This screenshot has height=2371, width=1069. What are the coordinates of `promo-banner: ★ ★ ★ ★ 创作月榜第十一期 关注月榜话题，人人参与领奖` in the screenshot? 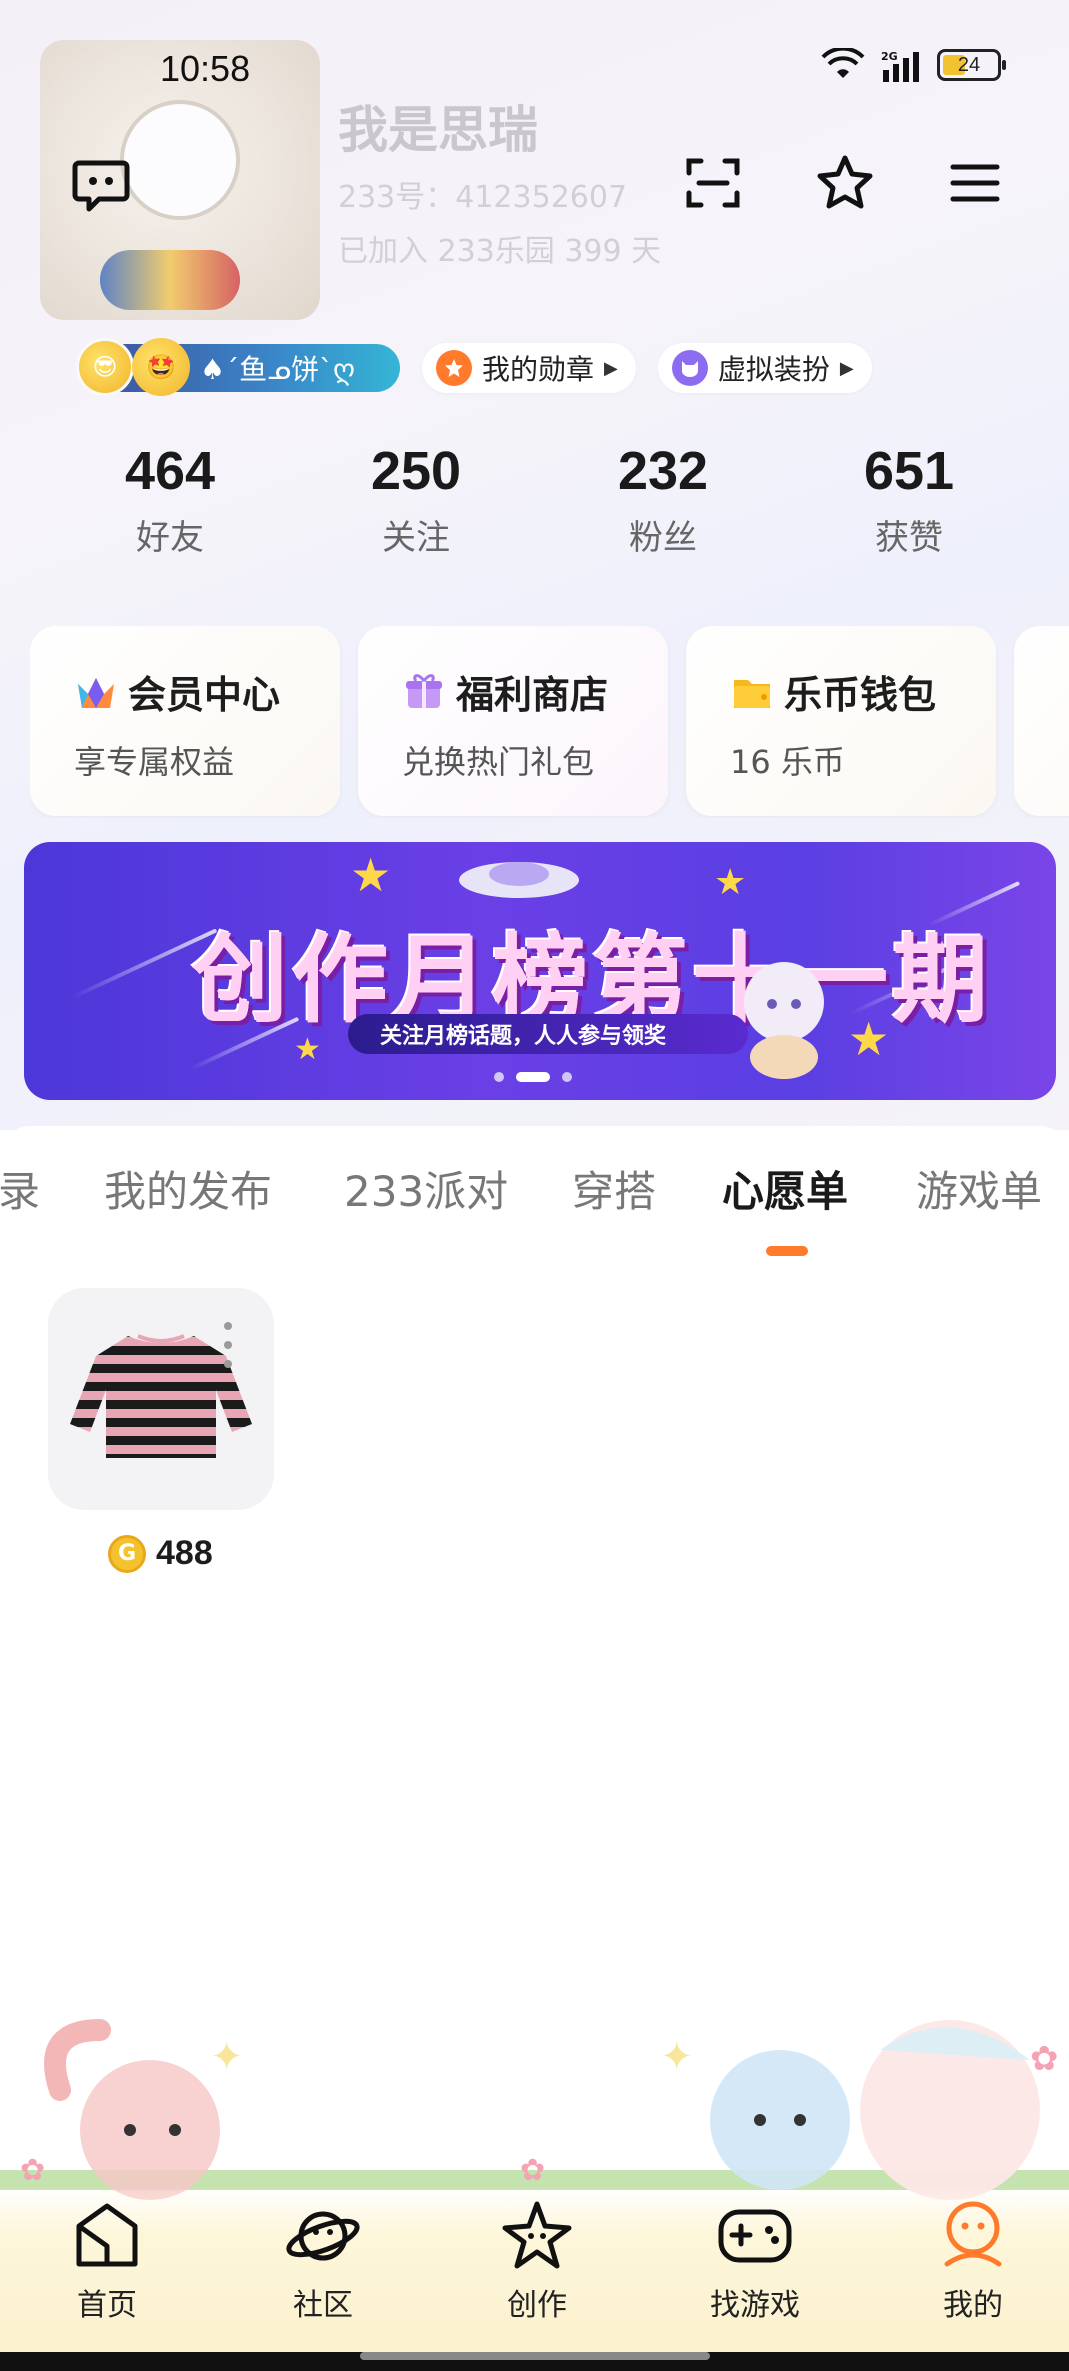 It's located at (540, 971).